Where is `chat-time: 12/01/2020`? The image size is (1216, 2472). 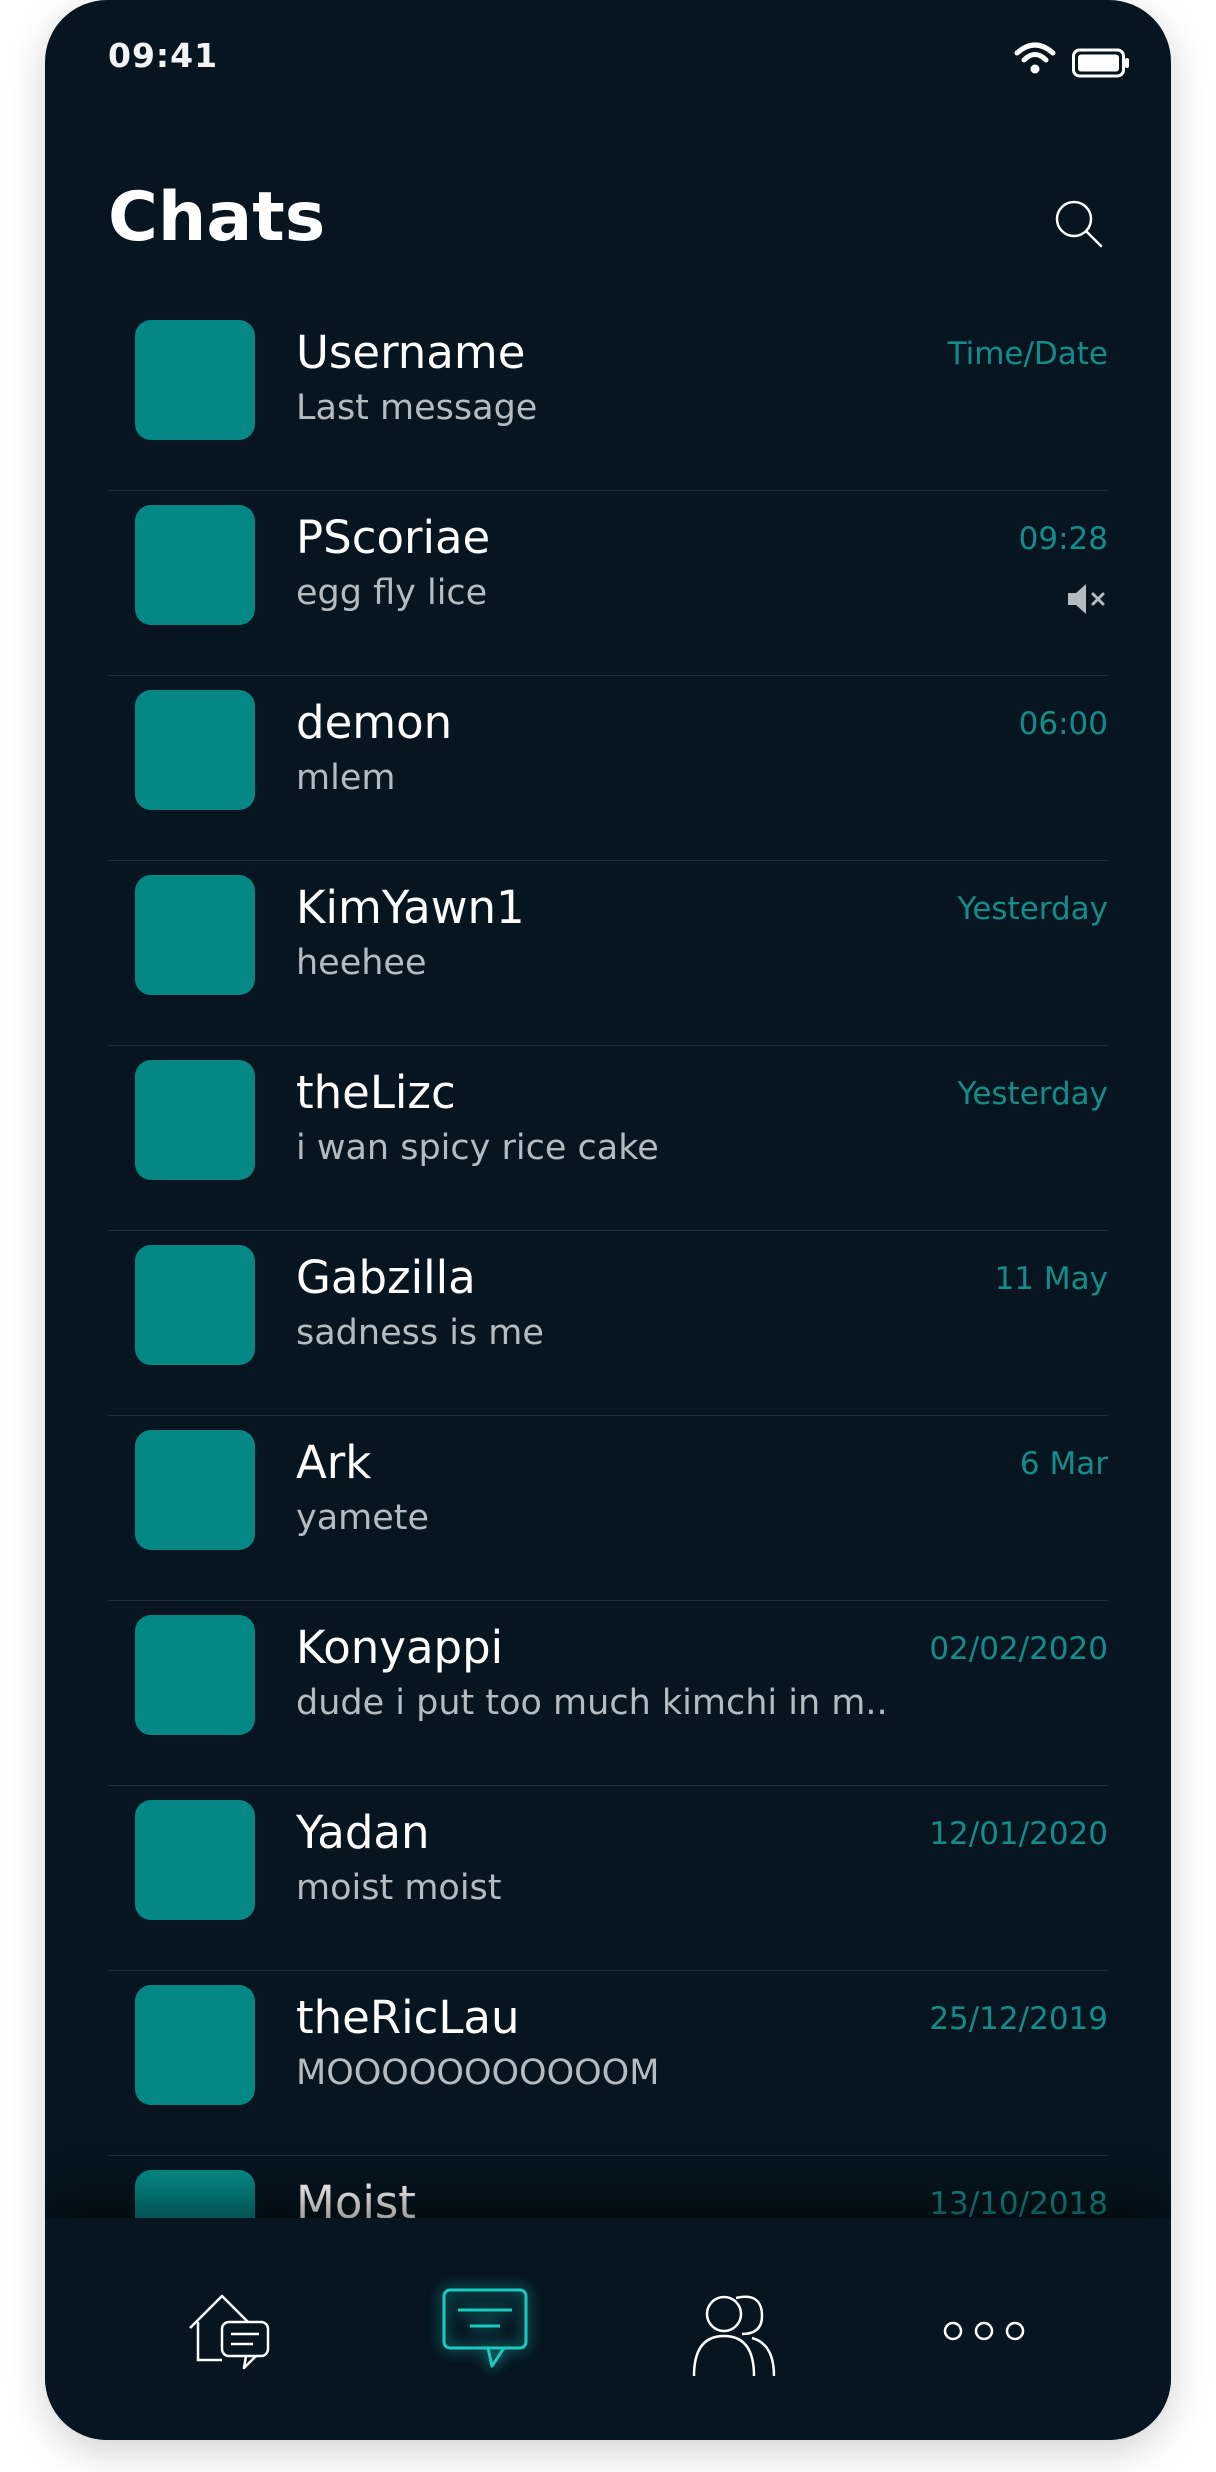 chat-time: 12/01/2020 is located at coordinates (1018, 1834).